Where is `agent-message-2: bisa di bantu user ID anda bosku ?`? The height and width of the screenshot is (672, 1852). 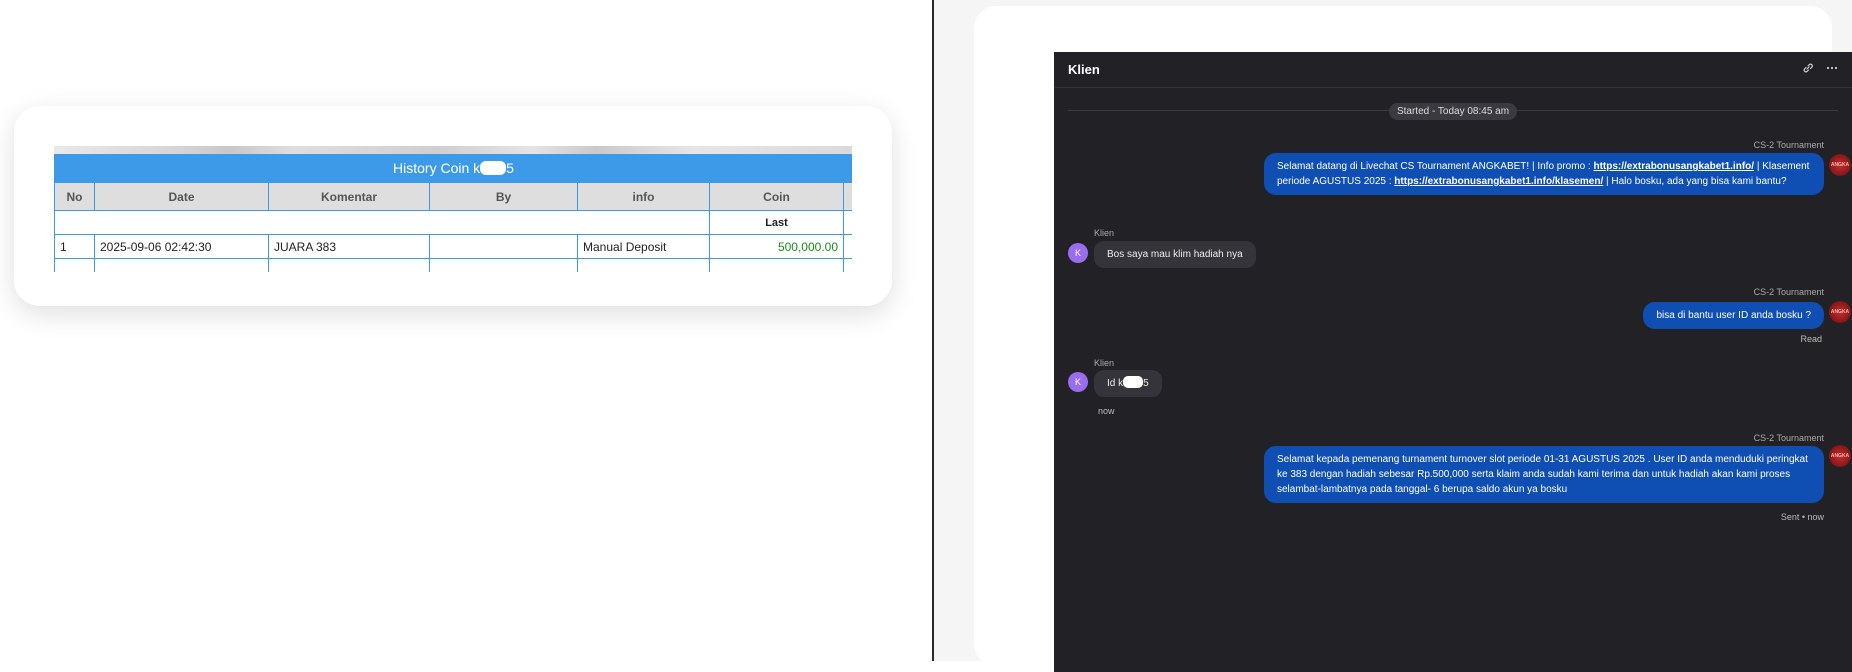
agent-message-2: bisa di bantu user ID anda bosku ? is located at coordinates (1733, 315).